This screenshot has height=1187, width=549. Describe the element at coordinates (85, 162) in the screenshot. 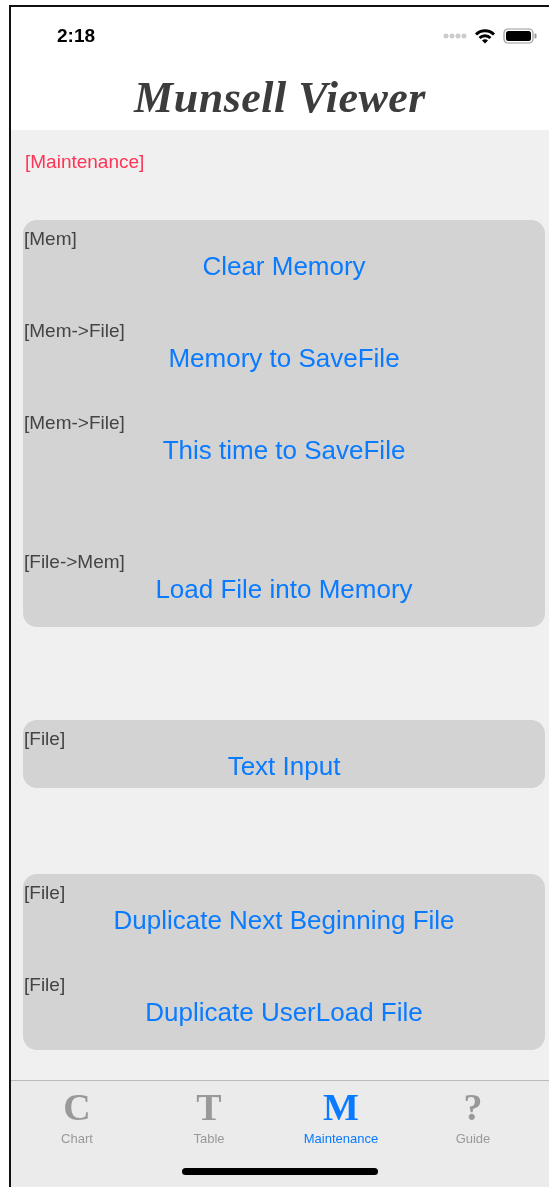

I see `section-label: [Maintenance]` at that location.